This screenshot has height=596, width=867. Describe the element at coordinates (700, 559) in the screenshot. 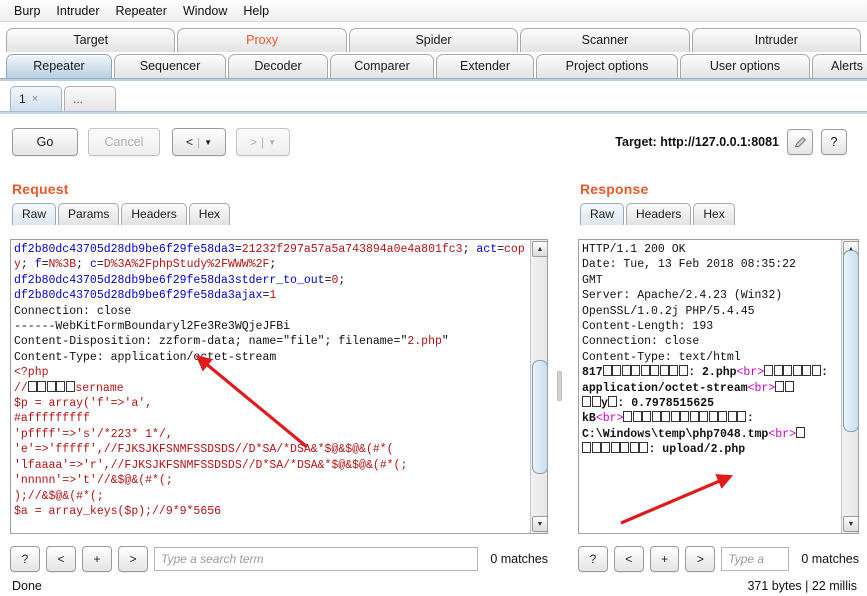

I see `response-search-next-button: >` at that location.